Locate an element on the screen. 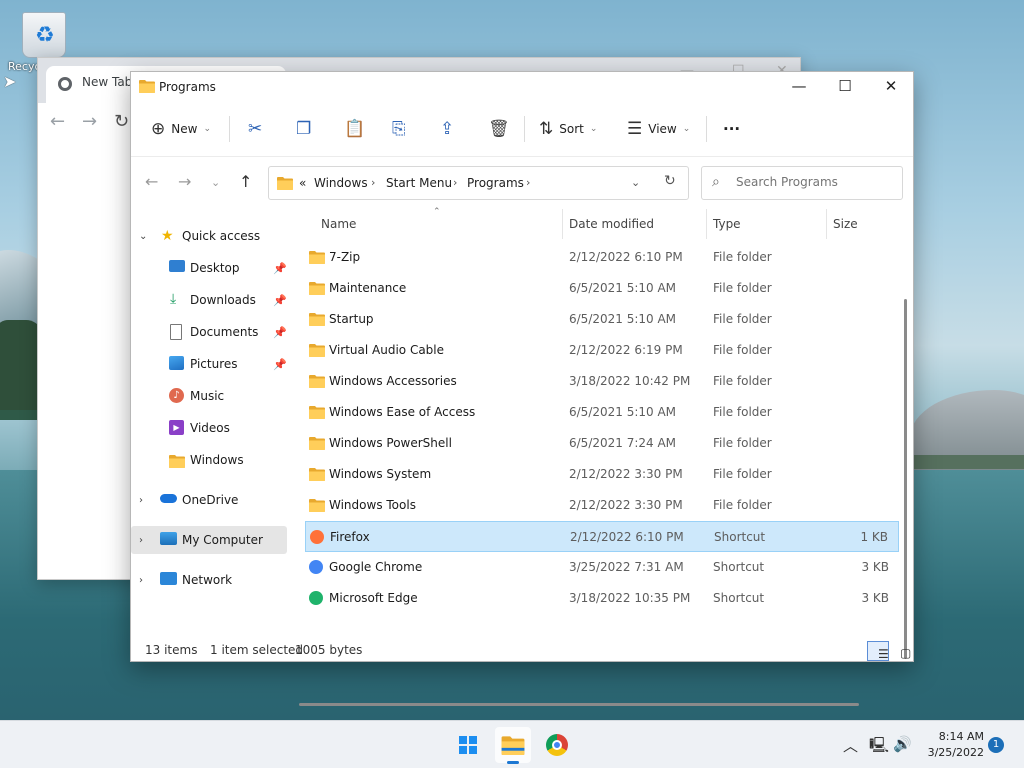 This screenshot has height=768, width=1024. breadcrumb-windows: Windows is located at coordinates (341, 183).